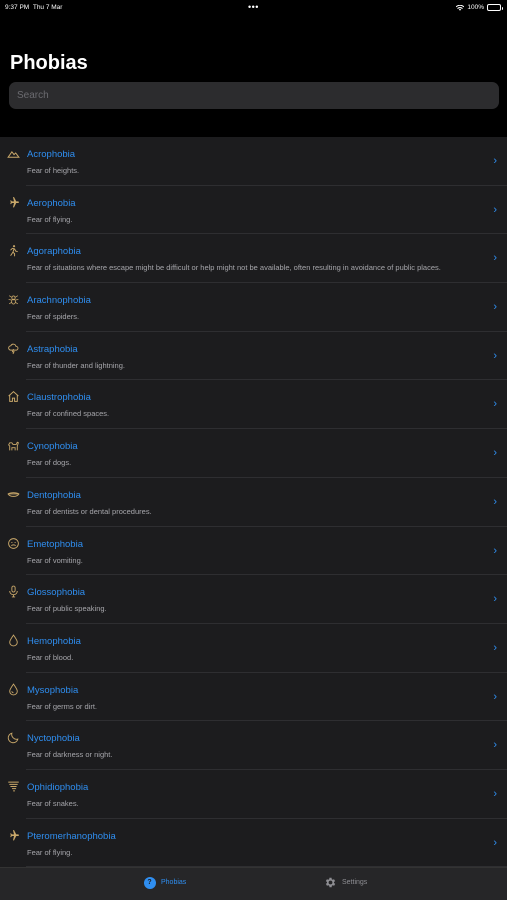 This screenshot has width=507, height=900. I want to click on phobia-name: Nyctophobia, so click(53, 739).